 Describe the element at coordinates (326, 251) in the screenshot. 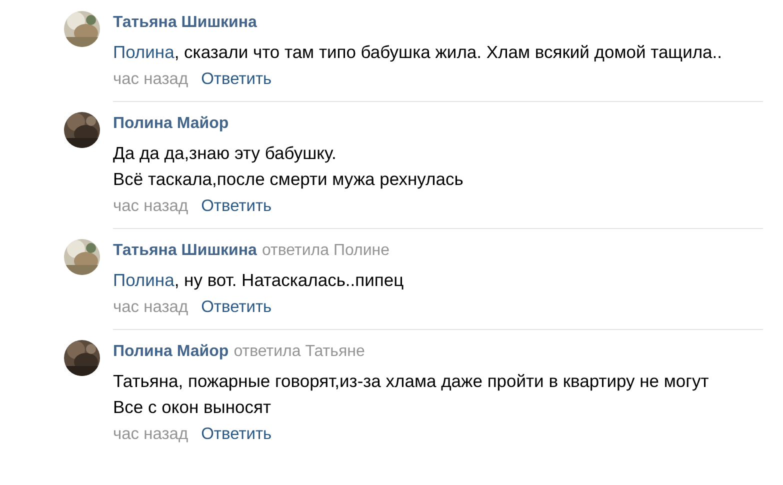

I see `reply-to-text: ответила Полине` at that location.